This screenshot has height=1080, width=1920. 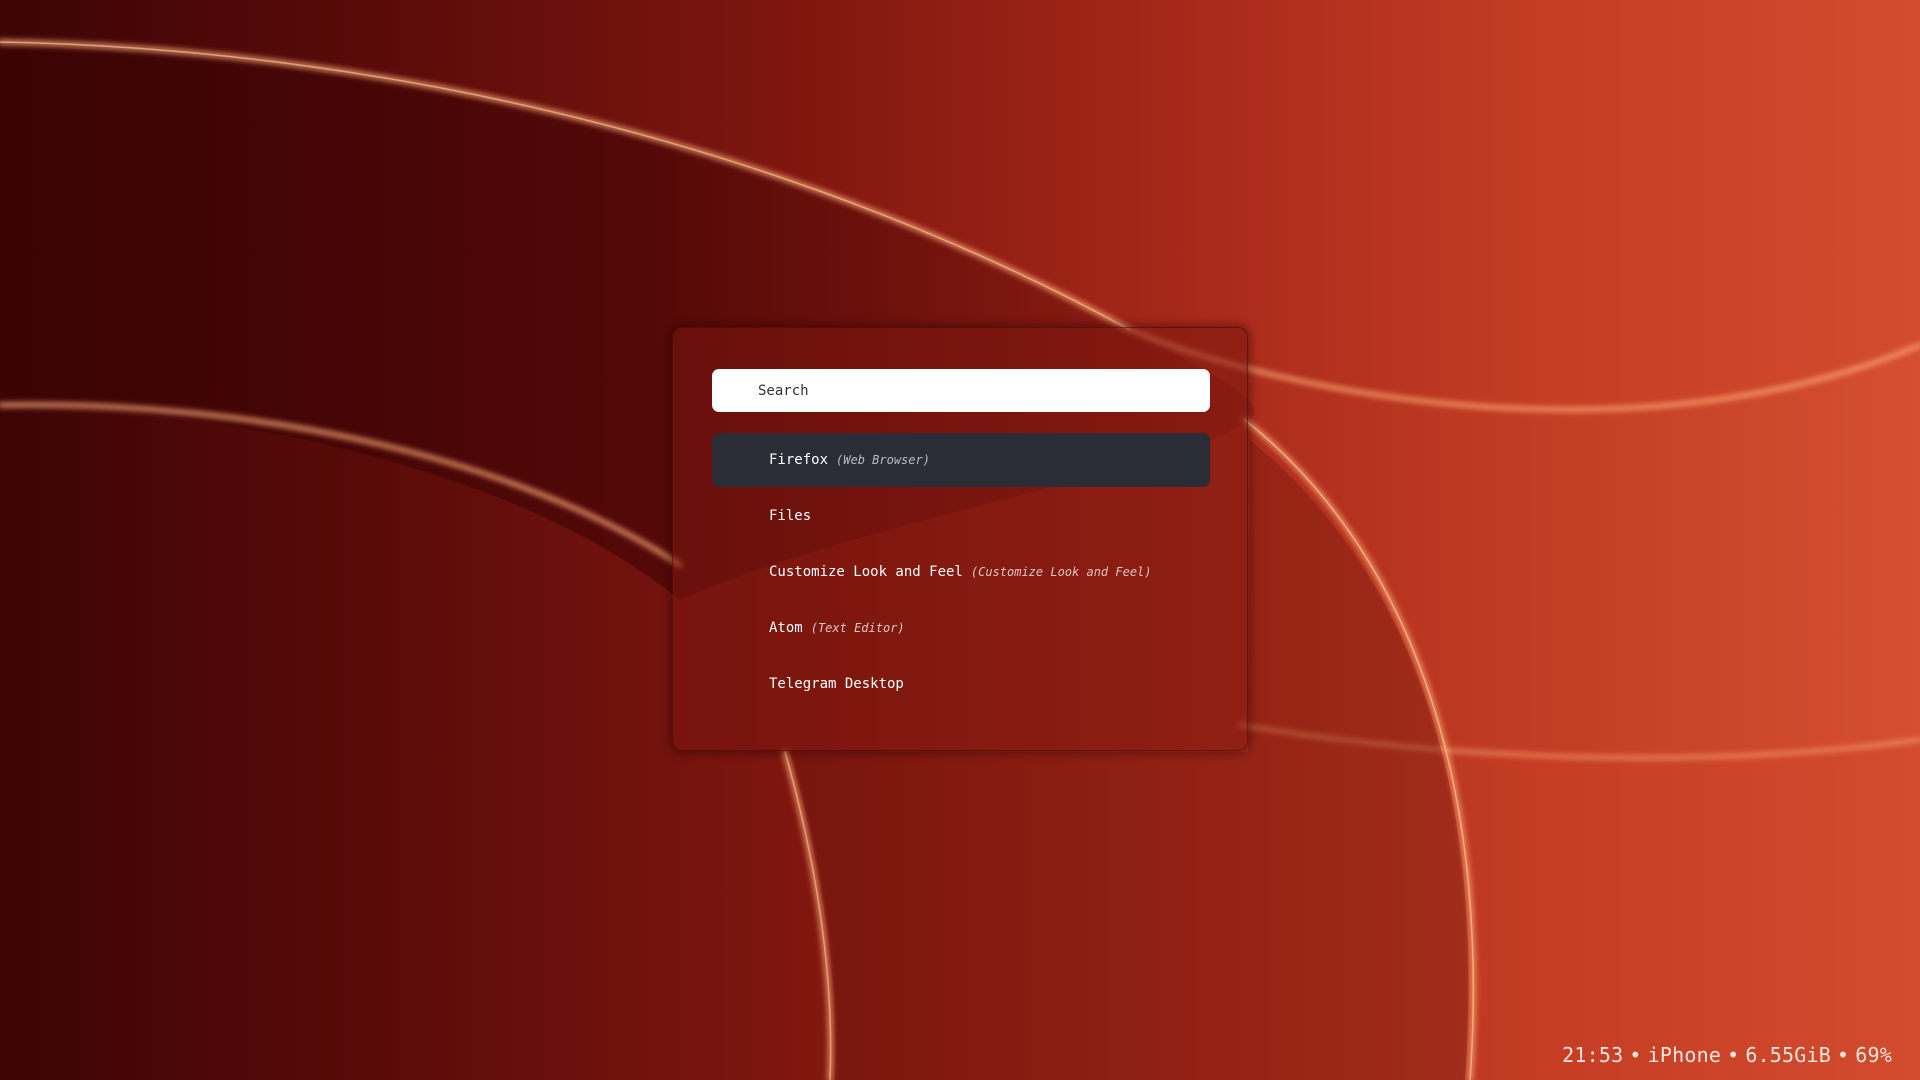 What do you see at coordinates (1061, 572) in the screenshot?
I see `result-item-description: (Customize Look and Feel)` at bounding box center [1061, 572].